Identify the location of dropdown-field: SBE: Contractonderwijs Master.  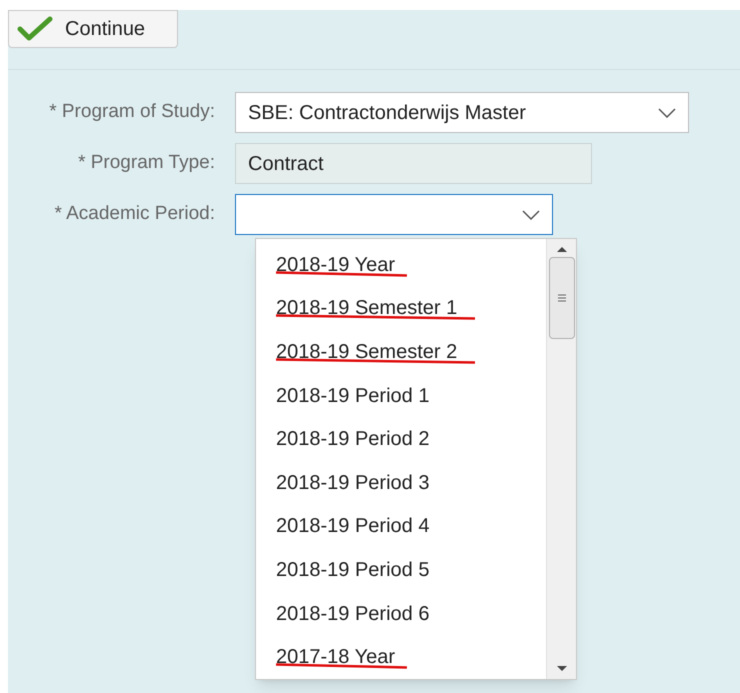
(462, 112).